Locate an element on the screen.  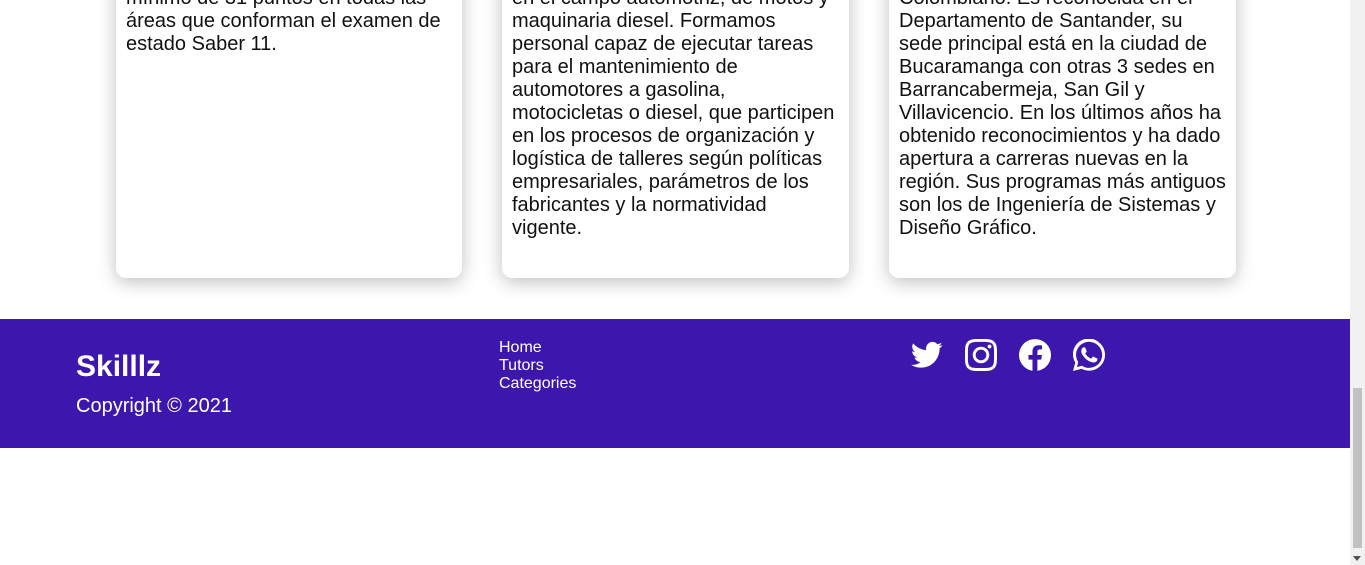
whatsapp-icon is located at coordinates (1089, 354).